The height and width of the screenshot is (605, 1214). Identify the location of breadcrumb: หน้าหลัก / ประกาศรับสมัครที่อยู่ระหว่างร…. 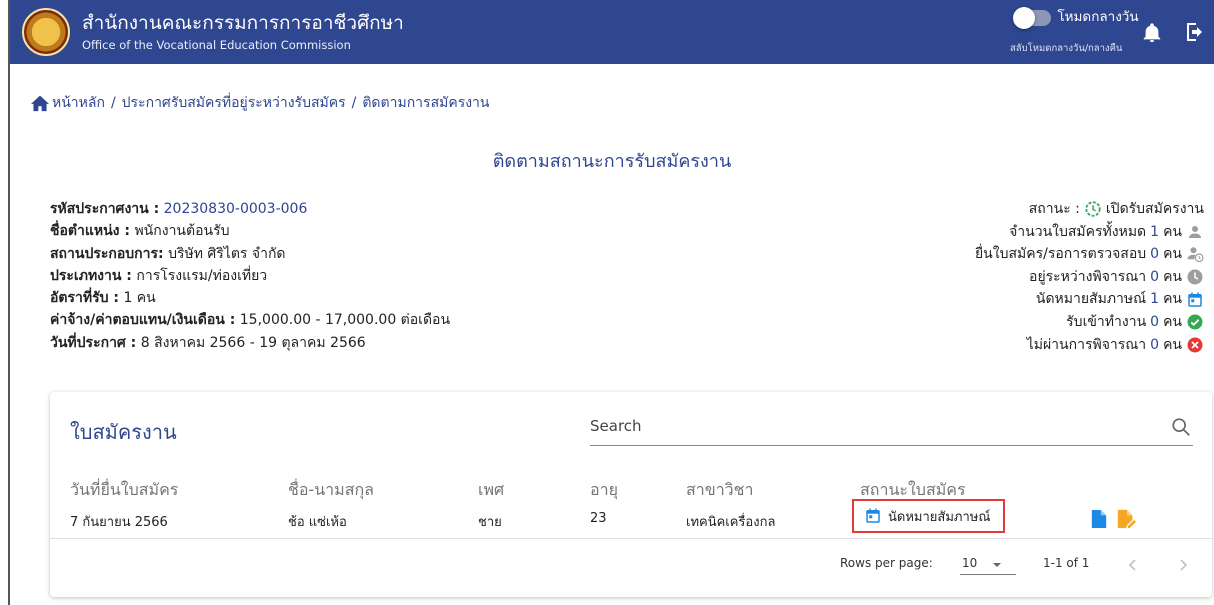
(260, 103).